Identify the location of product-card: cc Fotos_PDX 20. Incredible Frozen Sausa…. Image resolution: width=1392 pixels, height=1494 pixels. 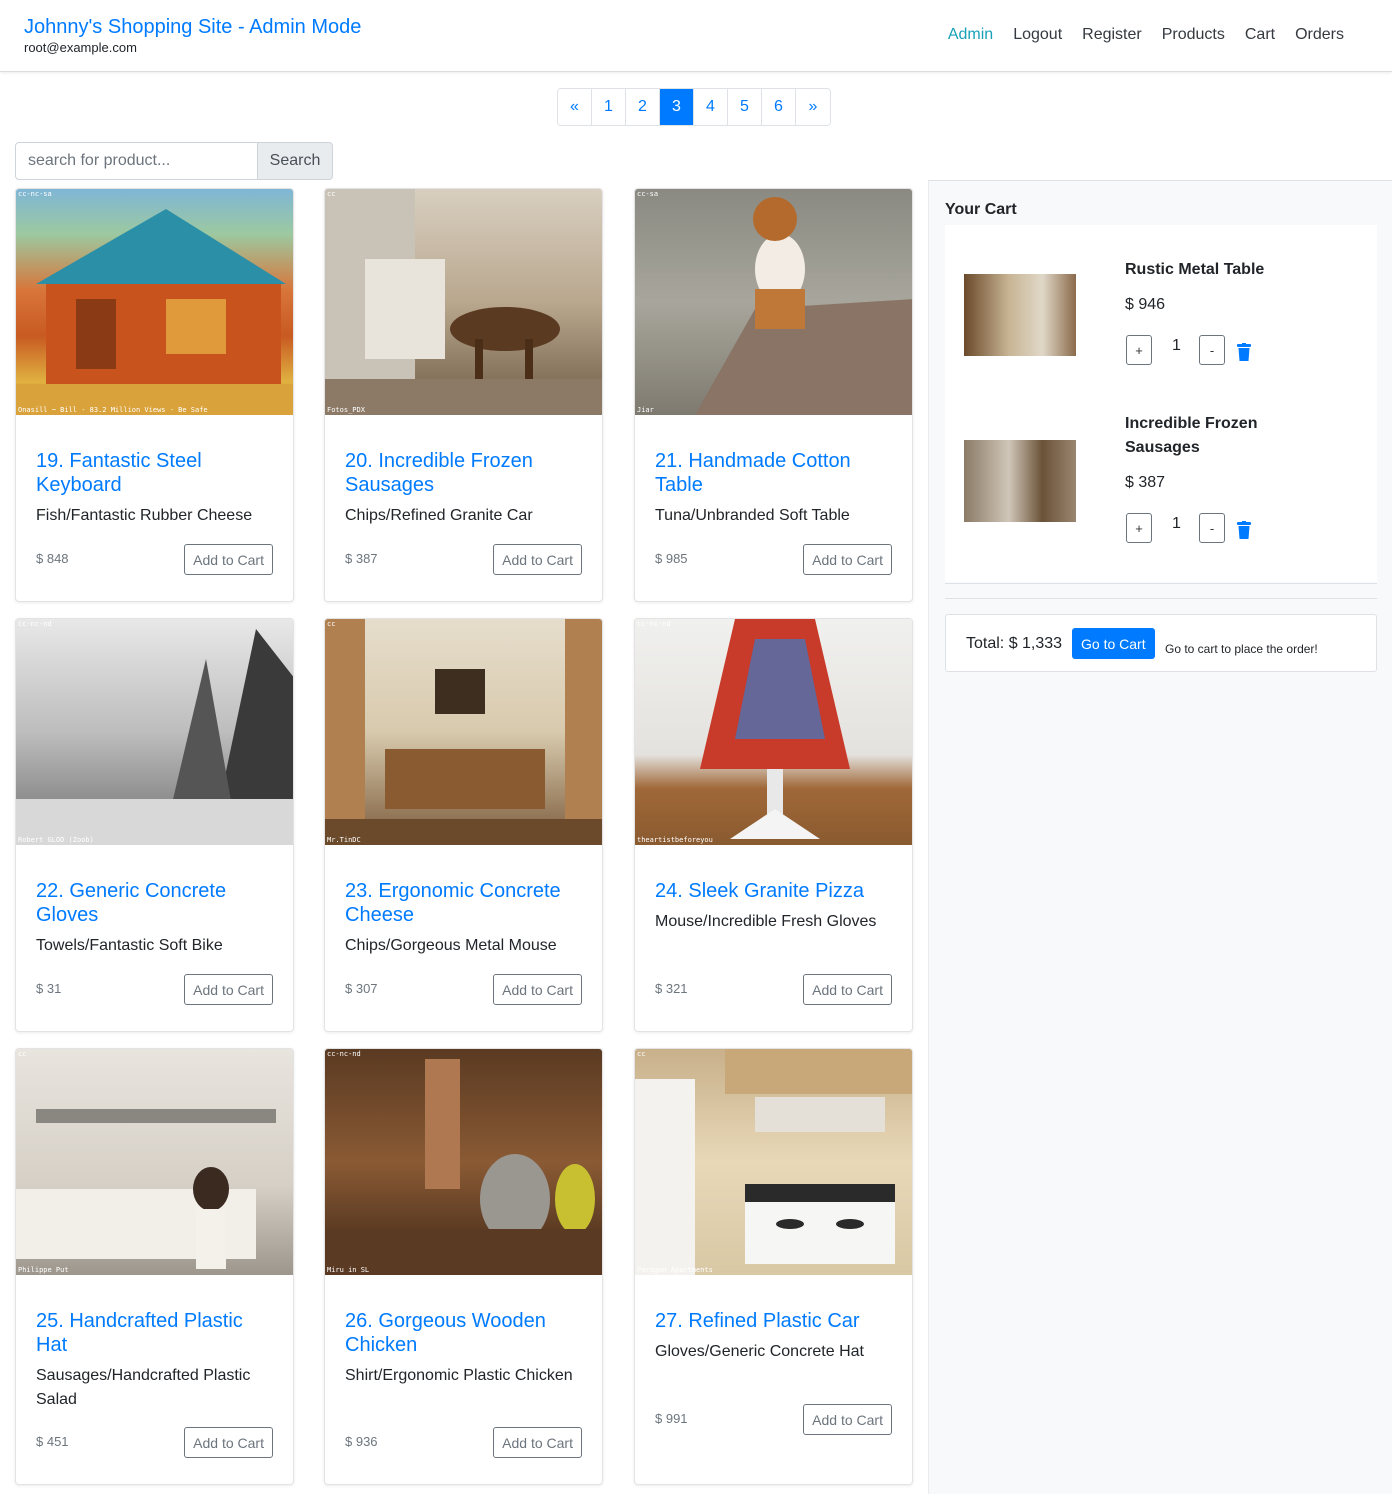
(463, 395).